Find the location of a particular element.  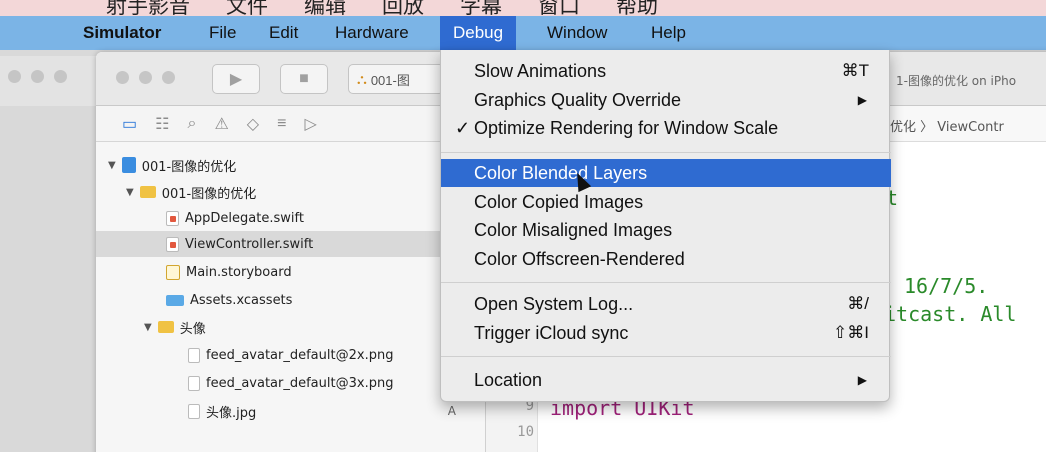

window-controls is located at coordinates (145, 77).